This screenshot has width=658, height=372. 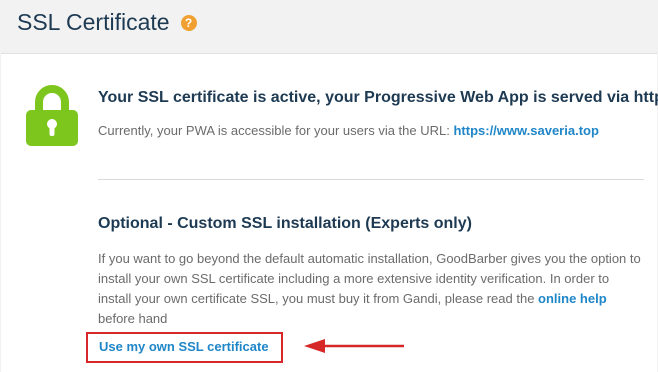 I want to click on online-help-link: online help, so click(x=572, y=298).